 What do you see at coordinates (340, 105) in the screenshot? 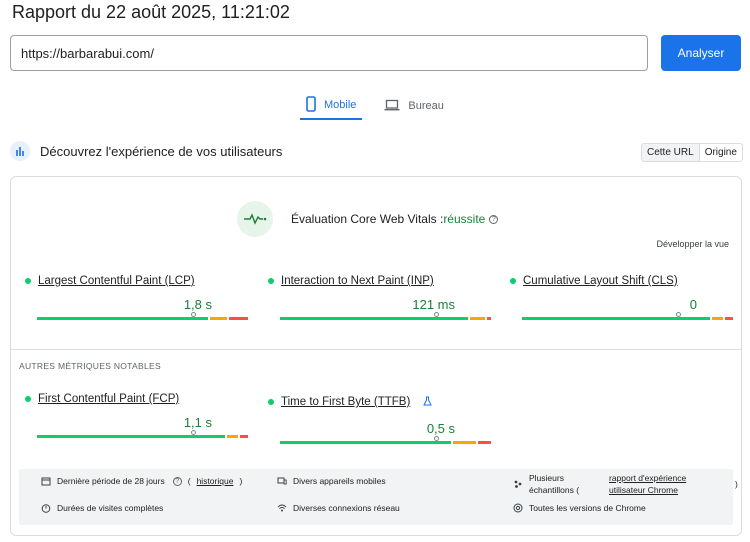
I see `tab-mobile-label: Mobile` at bounding box center [340, 105].